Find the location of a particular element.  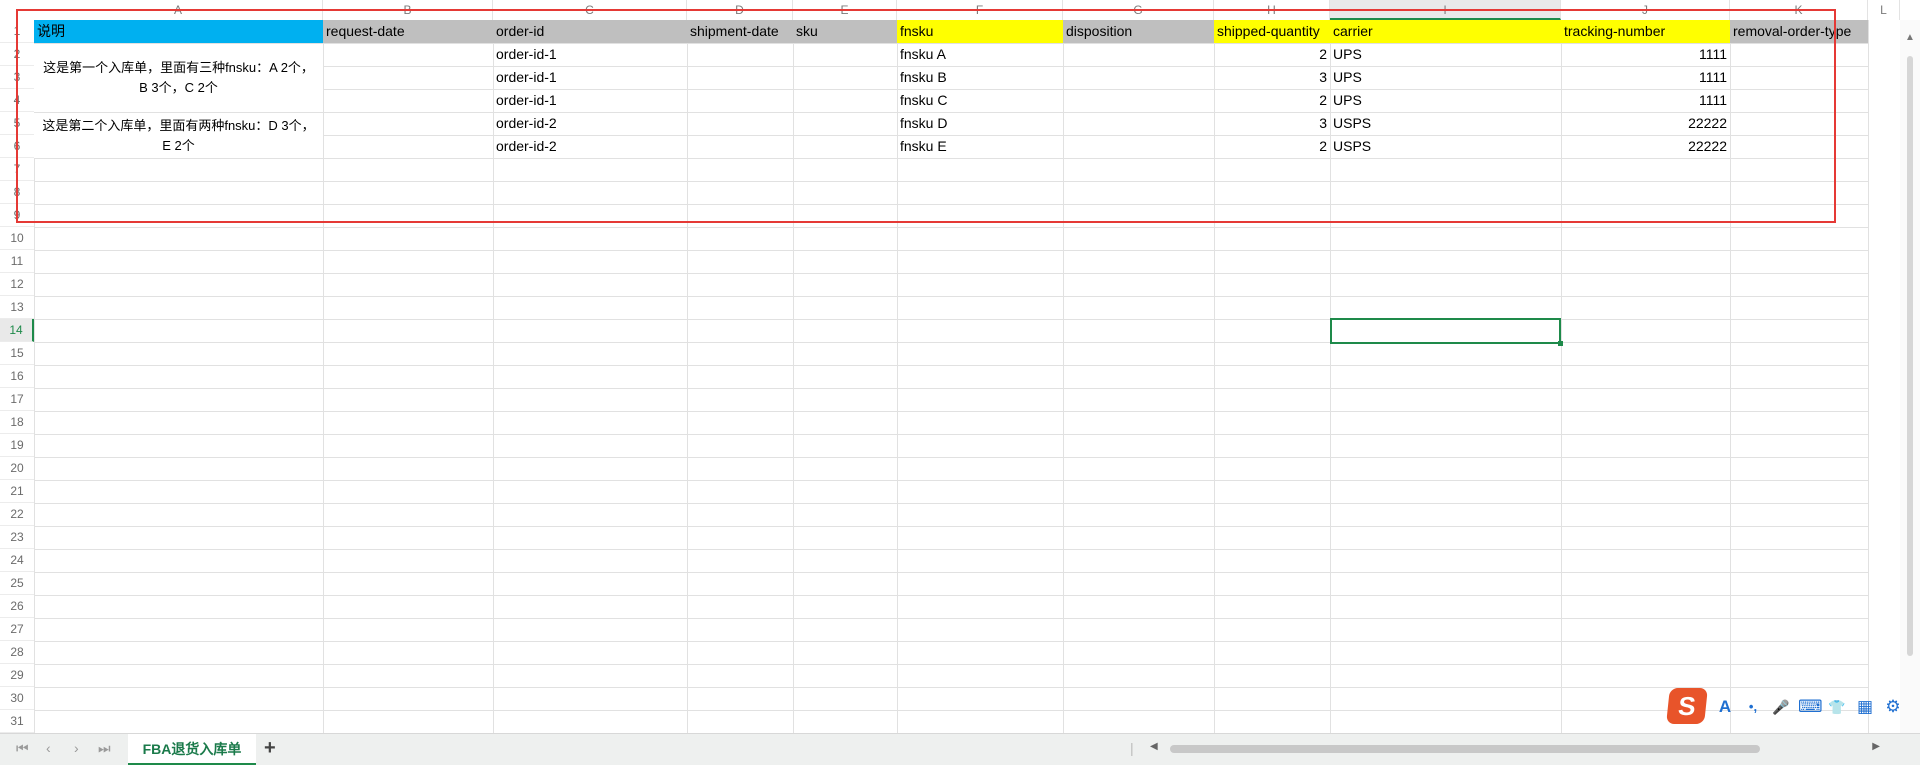

row-header-14: 14 is located at coordinates (17, 330).